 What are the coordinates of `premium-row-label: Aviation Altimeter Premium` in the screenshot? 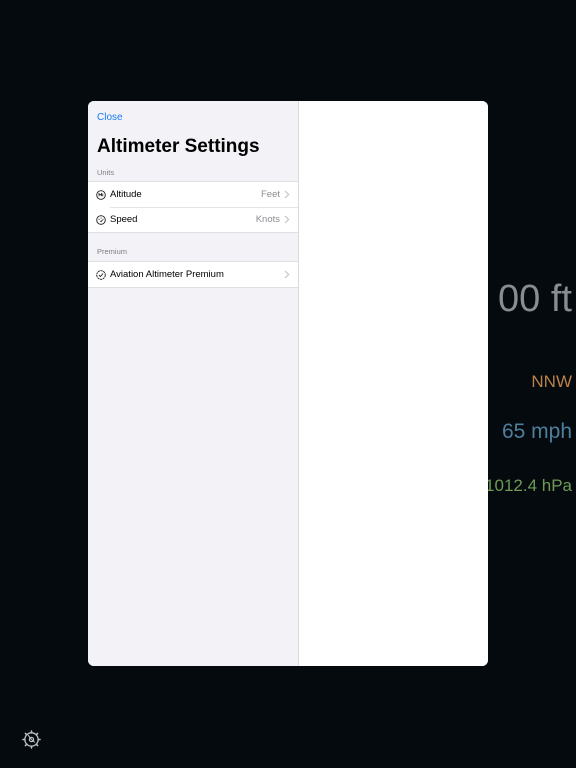 It's located at (167, 274).